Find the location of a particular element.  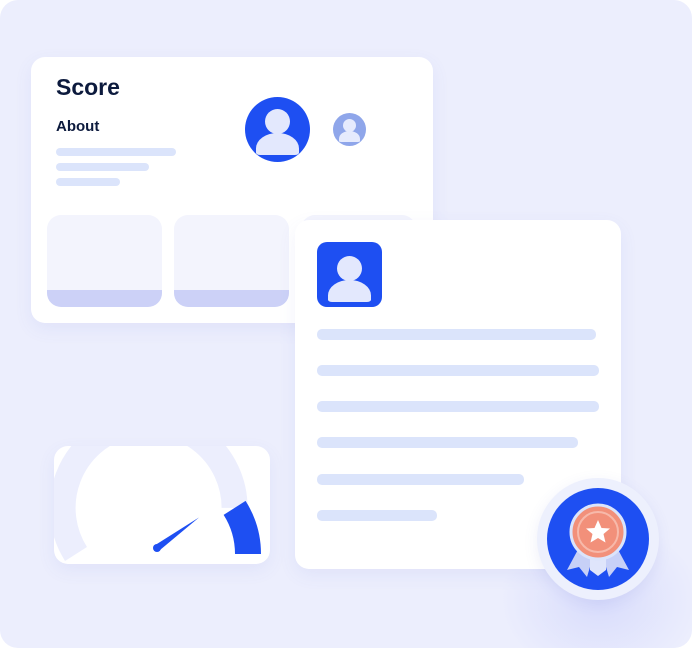

score-title: Score is located at coordinates (88, 87).